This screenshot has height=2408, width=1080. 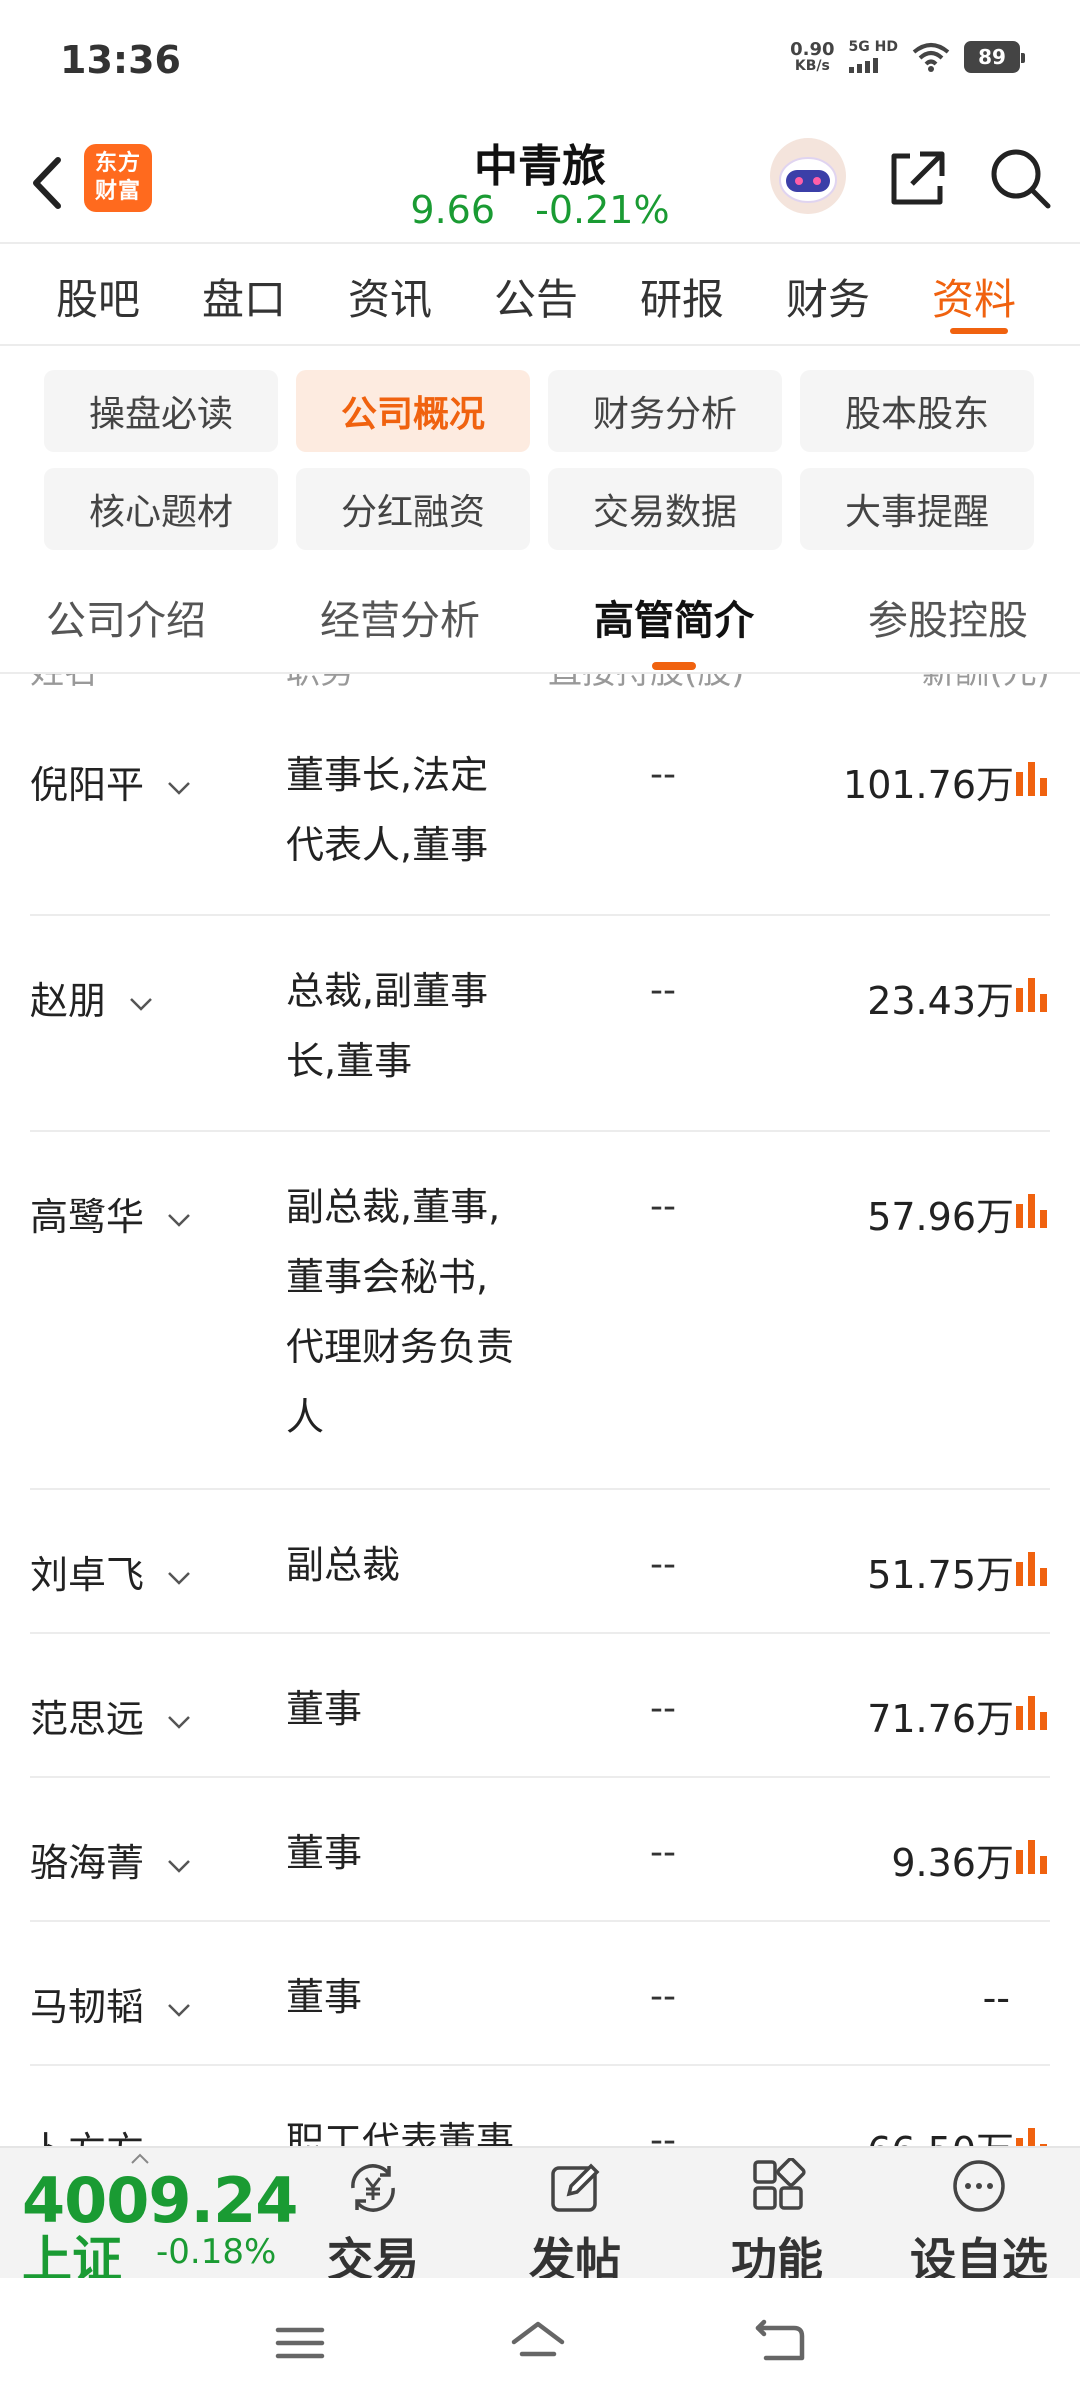 I want to click on executive-name-text: 范思远, so click(x=87, y=1719).